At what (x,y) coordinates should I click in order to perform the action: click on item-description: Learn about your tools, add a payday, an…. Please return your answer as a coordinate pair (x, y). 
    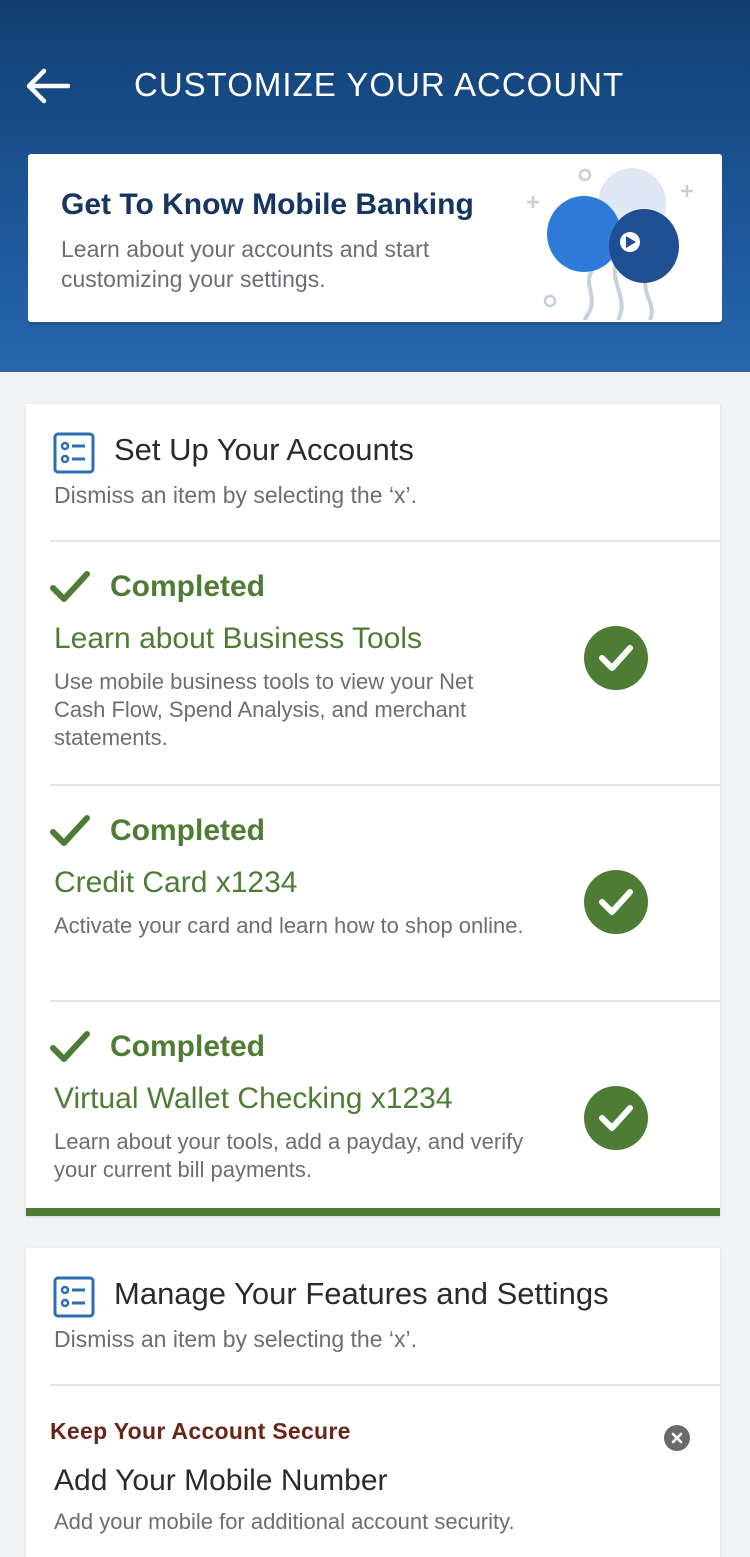
    Looking at the image, I should click on (289, 1155).